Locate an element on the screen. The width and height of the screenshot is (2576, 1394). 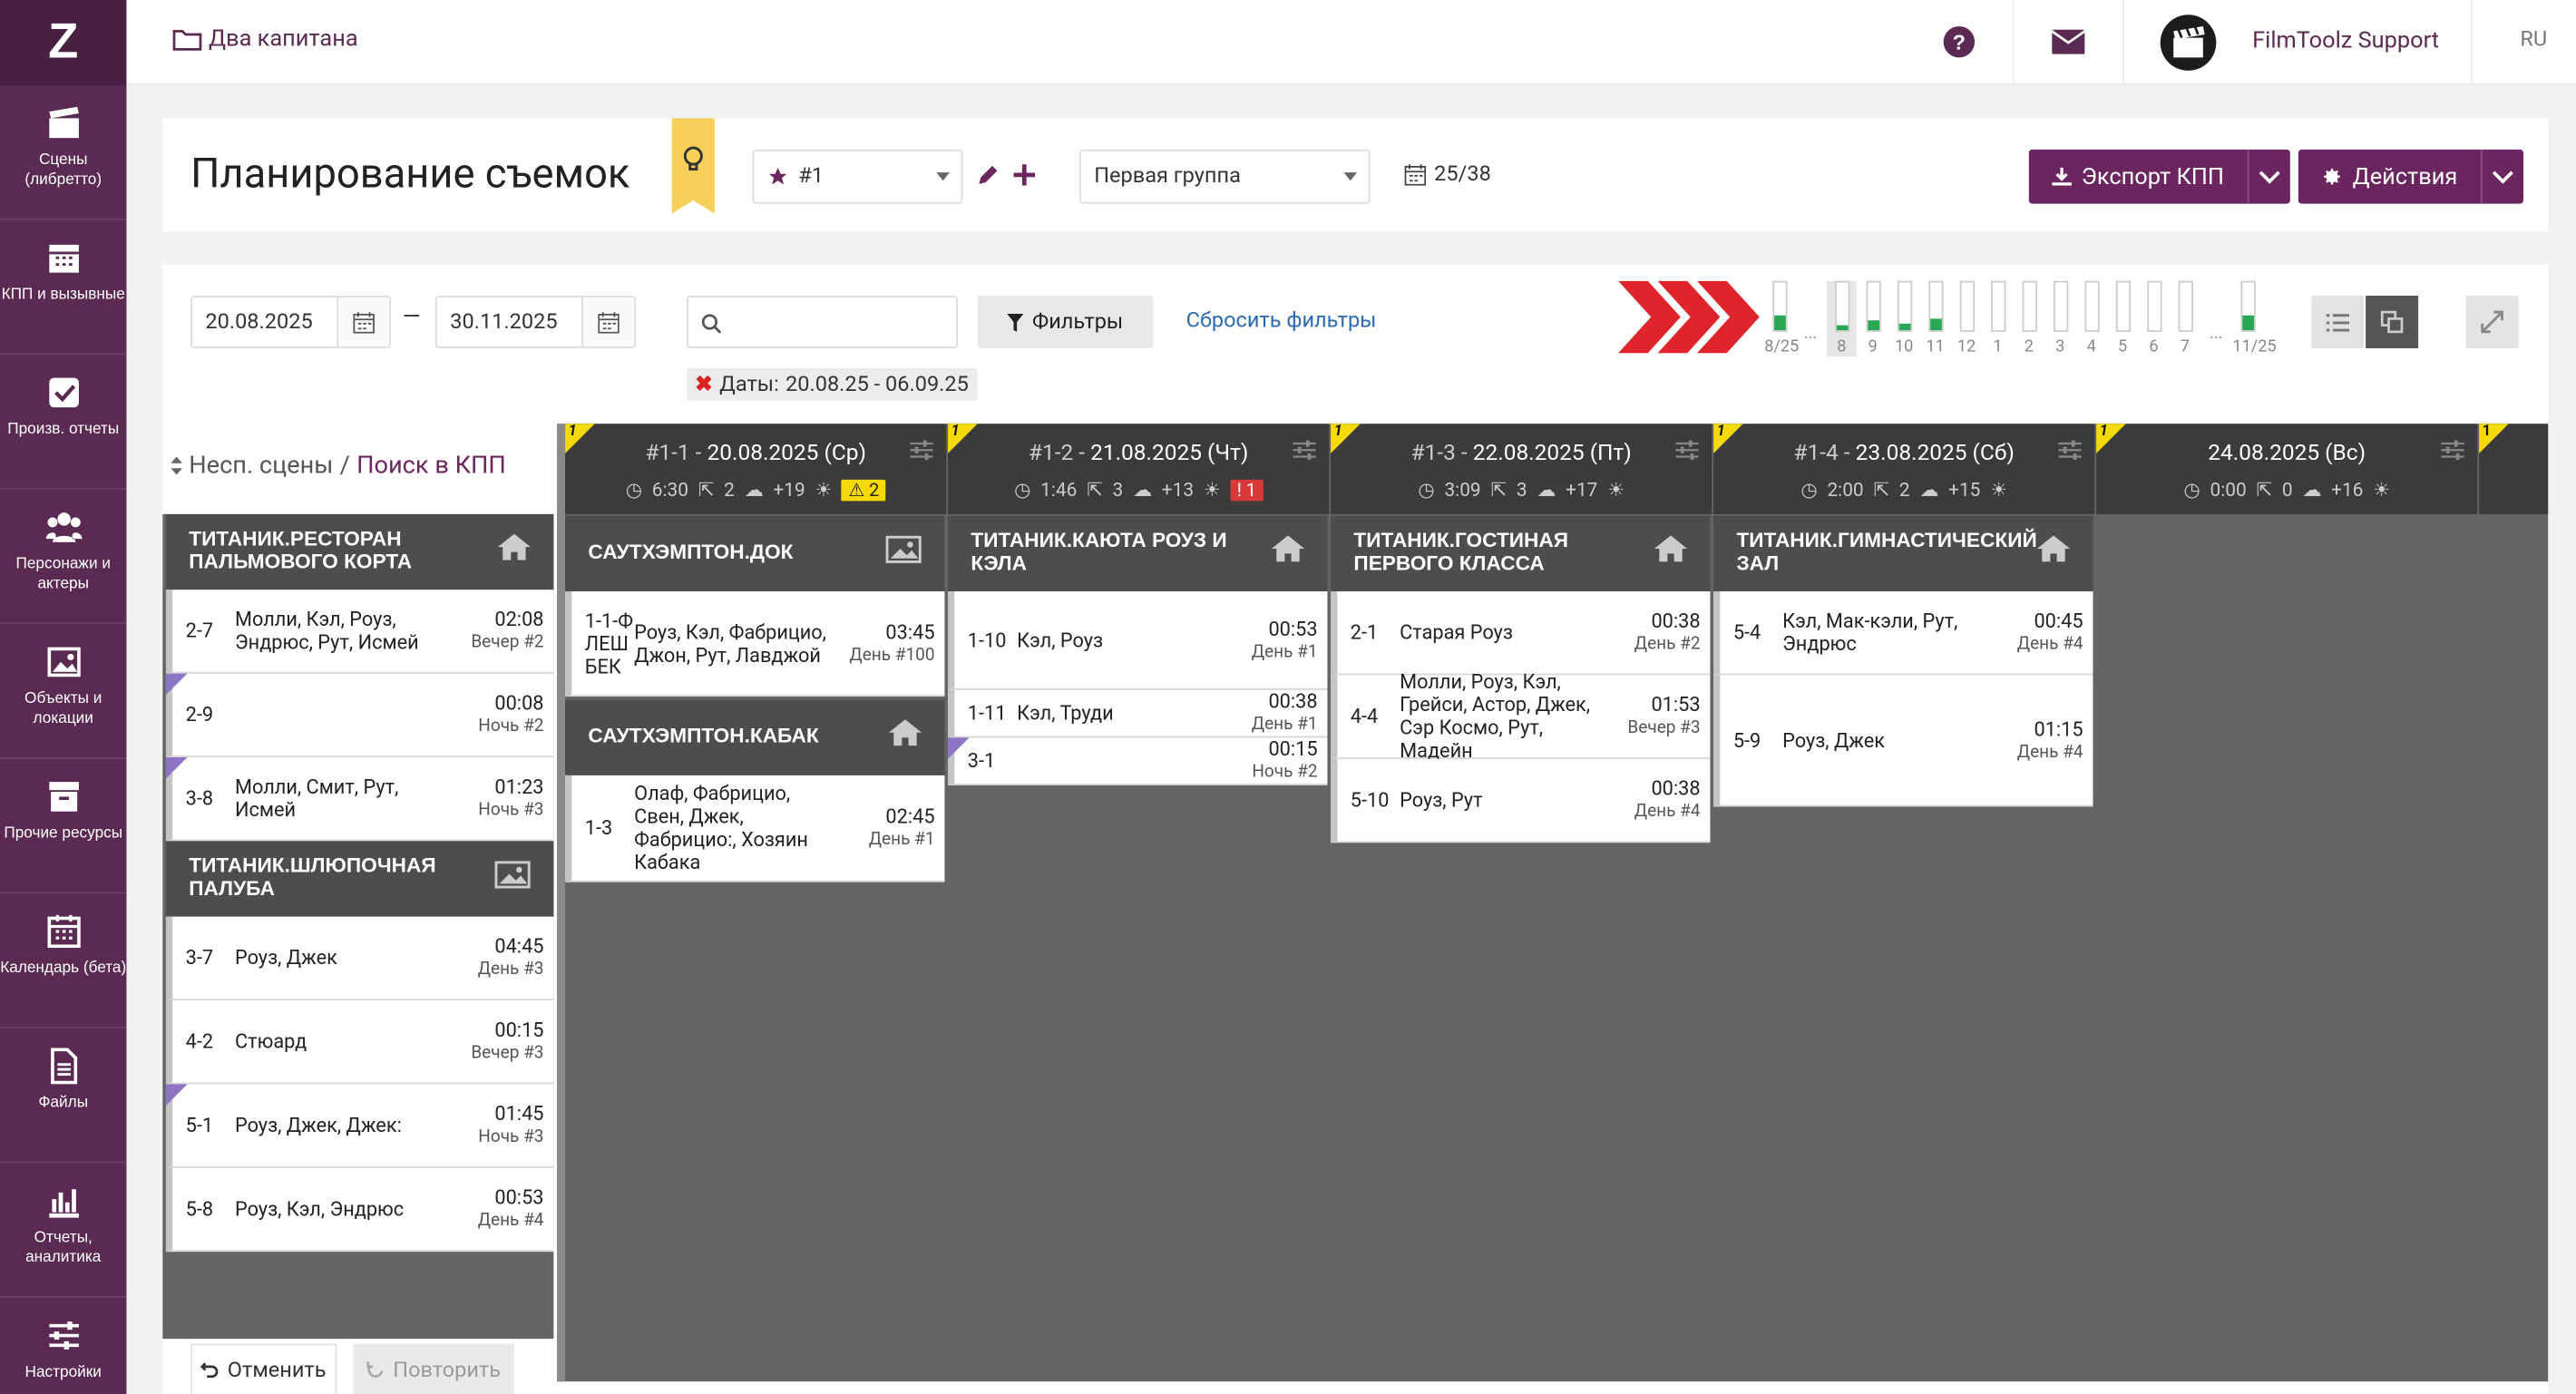
mail-icon is located at coordinates (2068, 41).